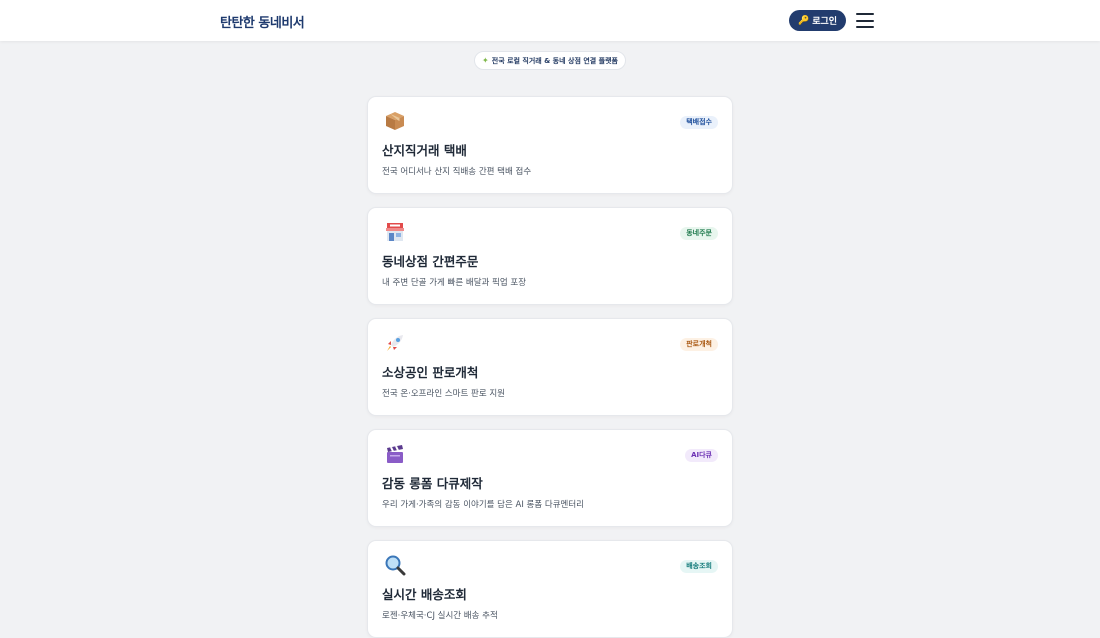 The width and height of the screenshot is (1100, 638). What do you see at coordinates (550, 20) in the screenshot?
I see `top-nav-bar: 탄탄한 동네비서 🔑 로그인` at bounding box center [550, 20].